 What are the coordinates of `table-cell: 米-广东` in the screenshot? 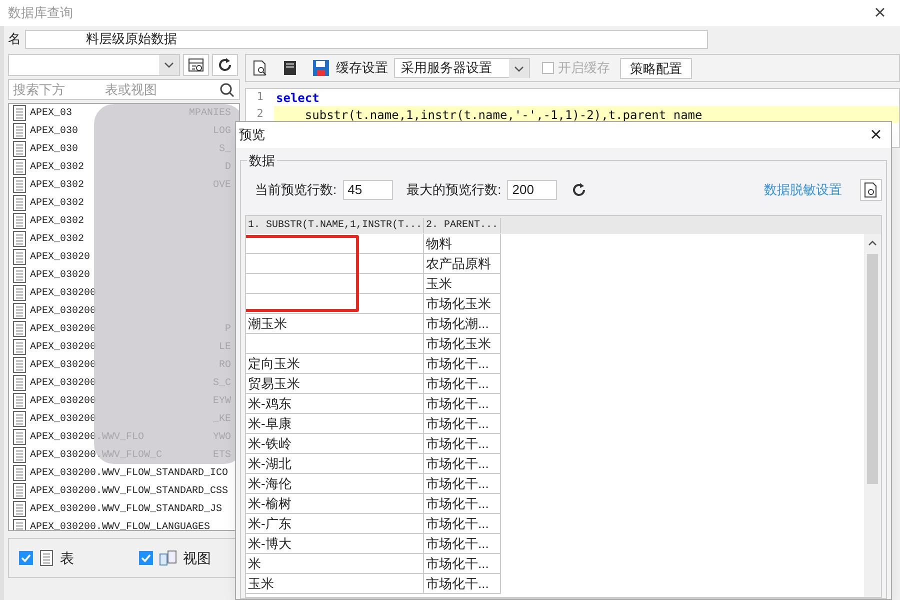 It's located at (335, 524).